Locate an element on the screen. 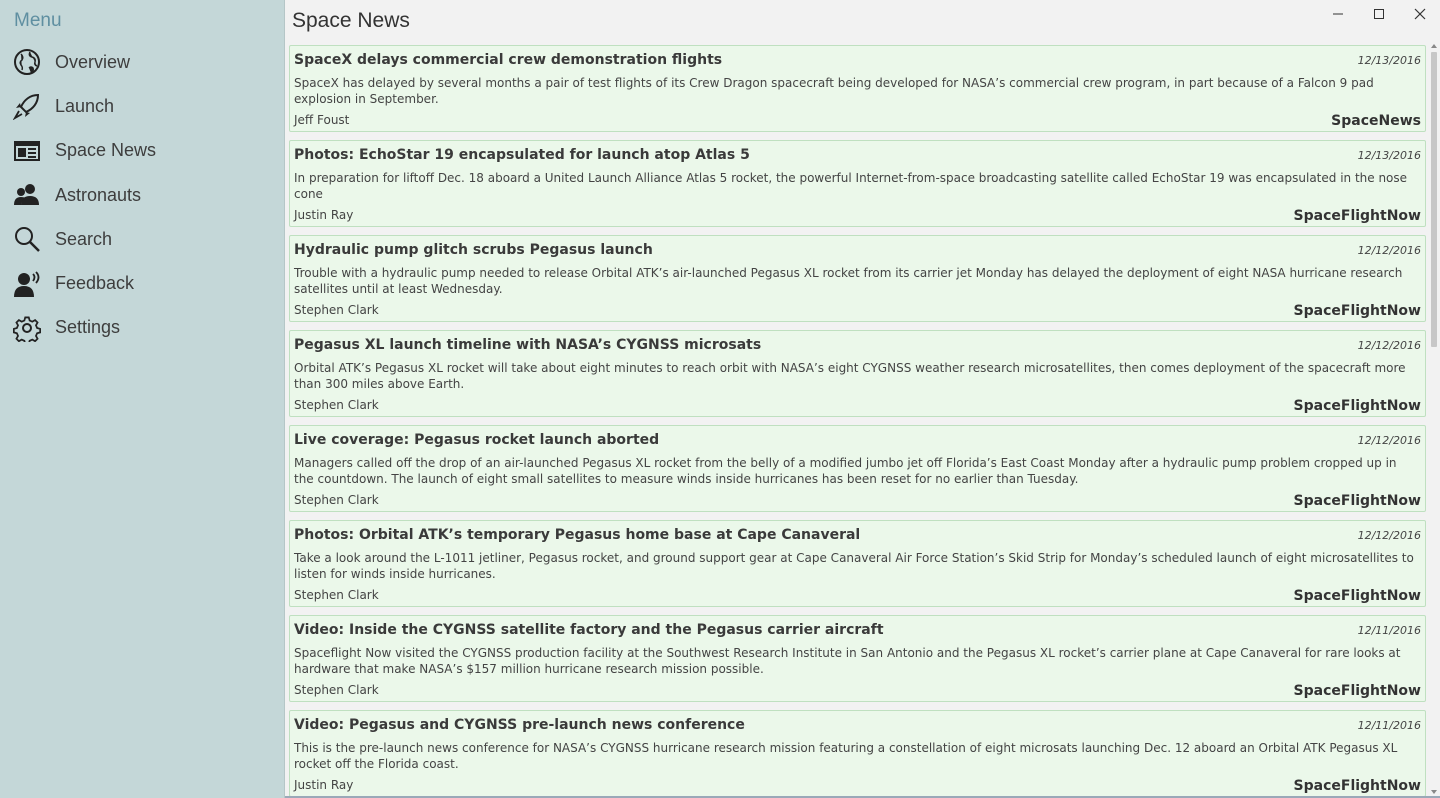 Image resolution: width=1440 pixels, height=798 pixels. minimize-button is located at coordinates (1337, 14).